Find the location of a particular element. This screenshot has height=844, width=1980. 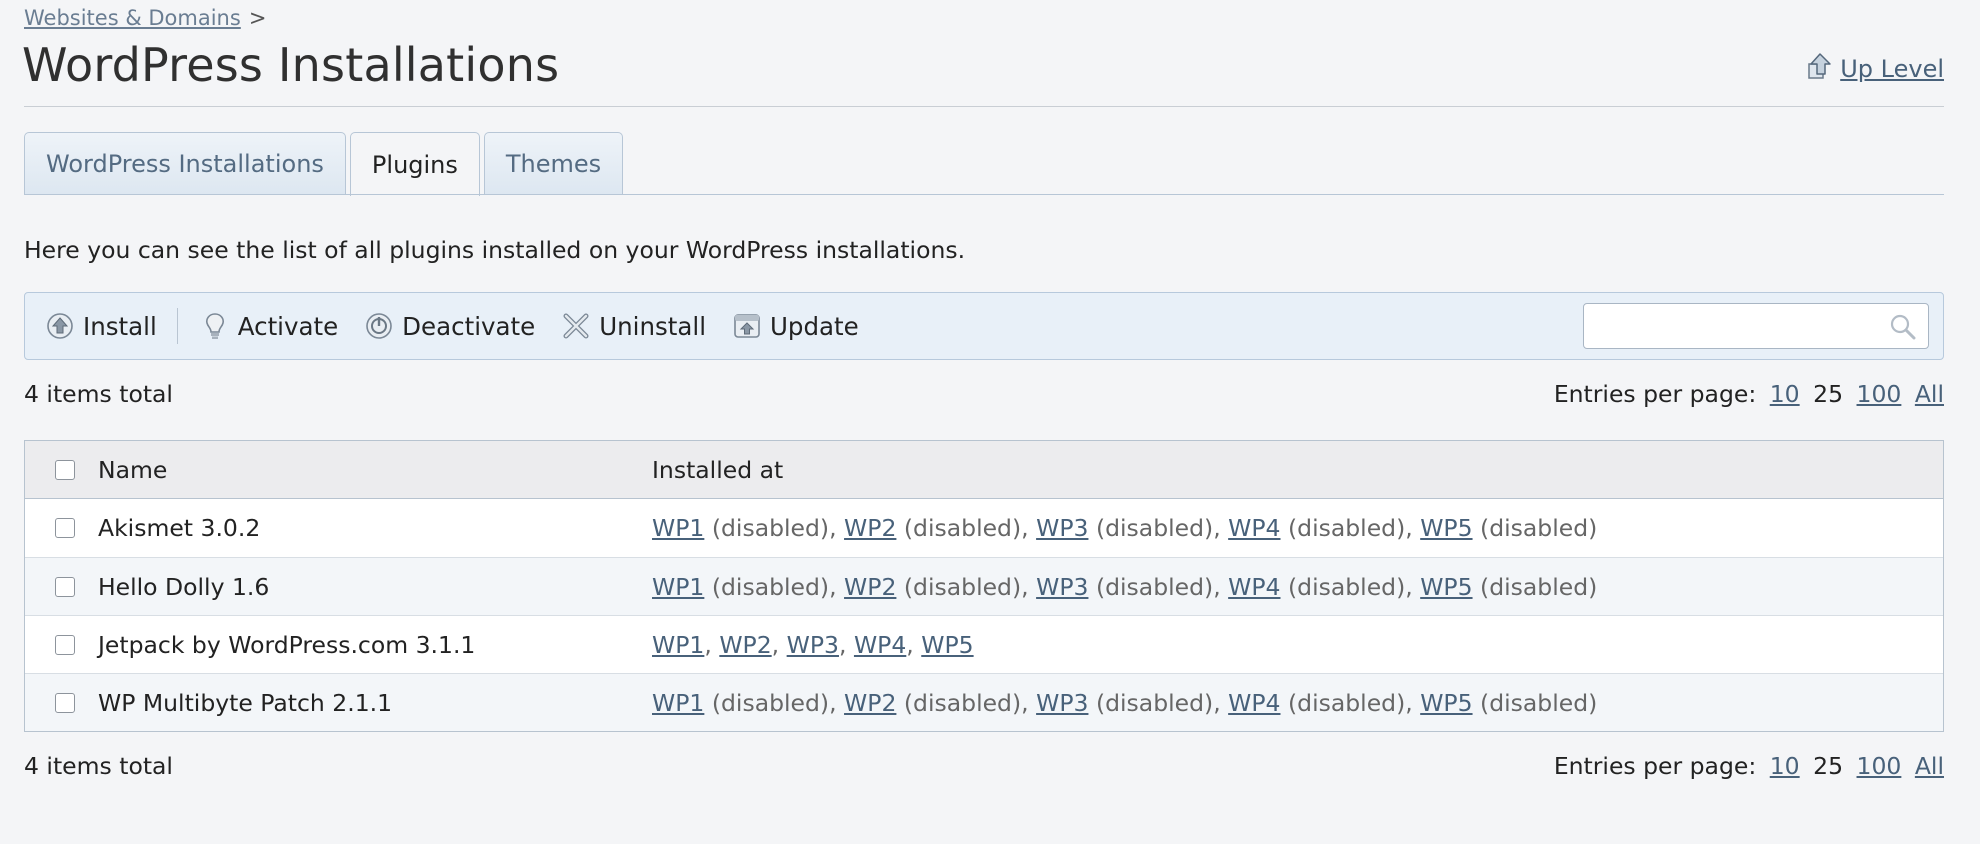

update-button: Update is located at coordinates (795, 326).